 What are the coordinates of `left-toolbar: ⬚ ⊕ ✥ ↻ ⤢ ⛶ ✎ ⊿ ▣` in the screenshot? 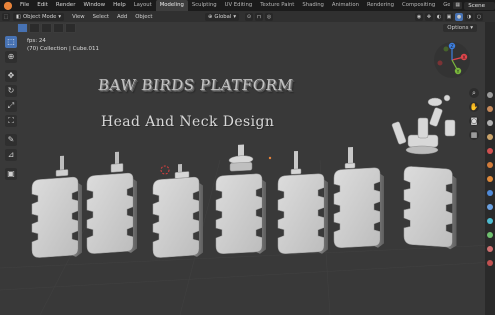 It's located at (11, 109).